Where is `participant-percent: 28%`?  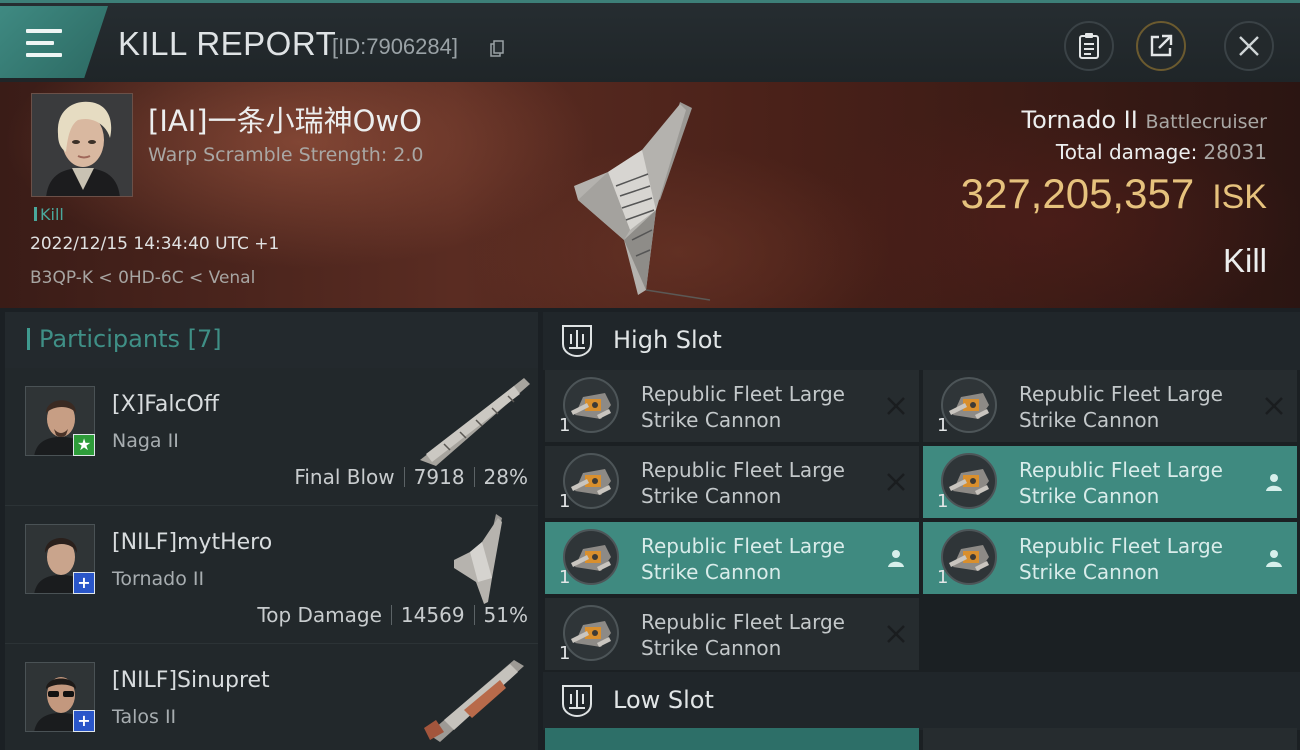
participant-percent: 28% is located at coordinates (505, 477).